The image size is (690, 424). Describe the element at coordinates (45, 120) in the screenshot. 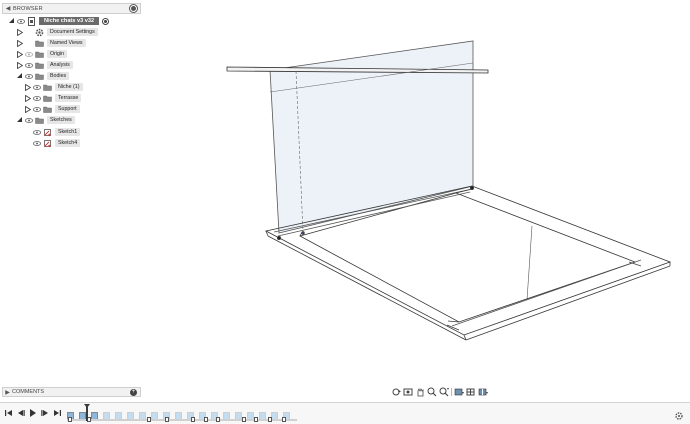

I see `tree-item: Sketches` at that location.